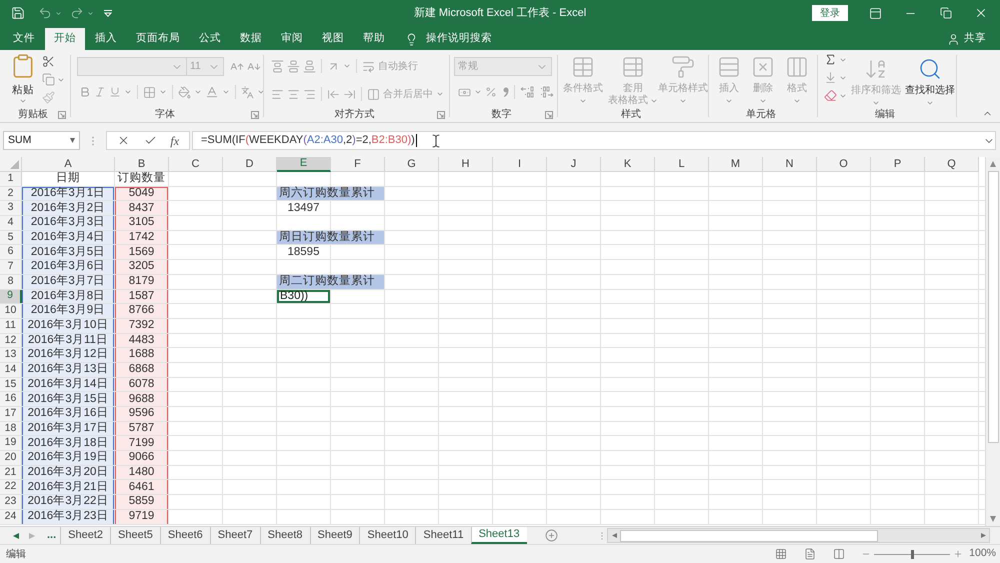 The image size is (1000, 563). I want to click on column-header: K, so click(628, 164).